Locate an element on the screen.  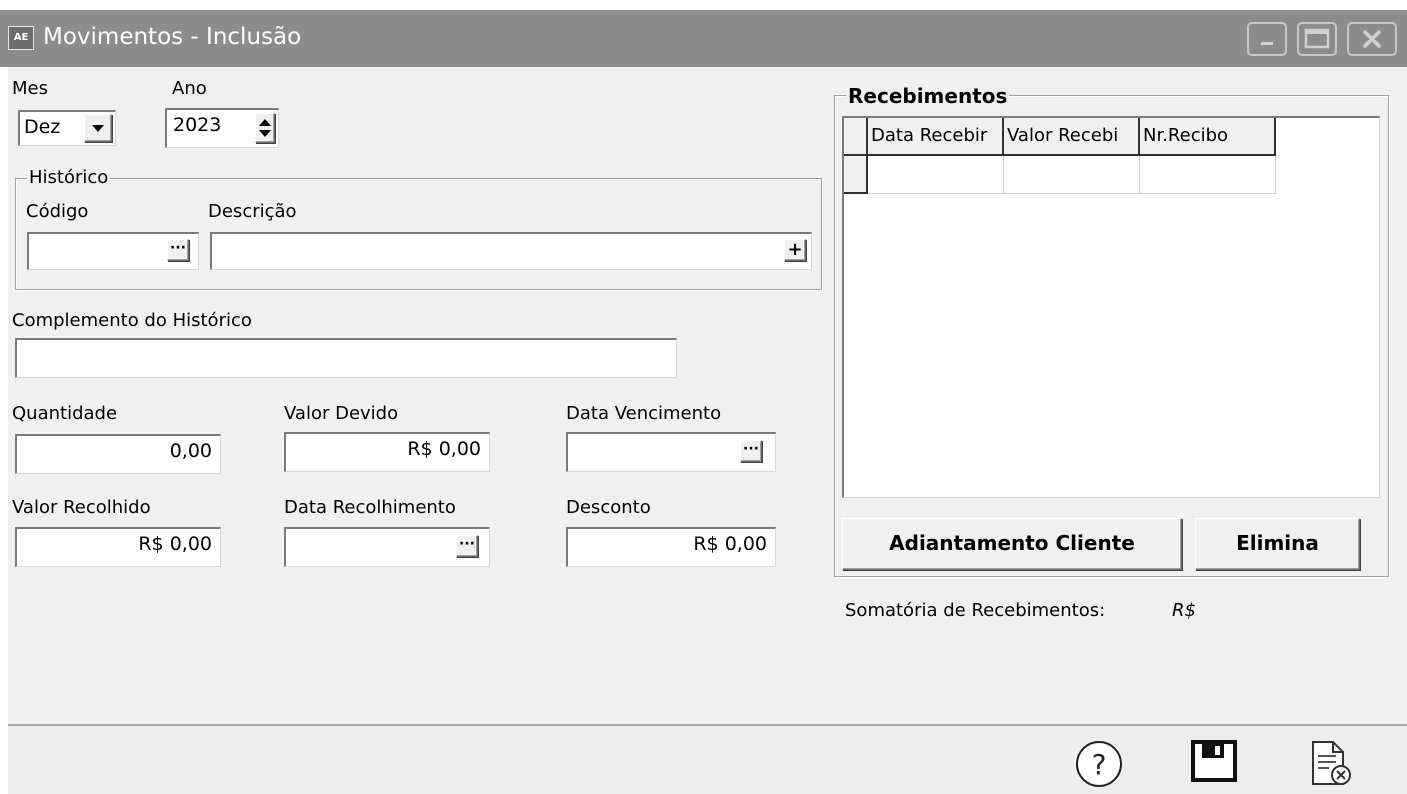
window-title: Movimentos - Inclusão is located at coordinates (172, 37).